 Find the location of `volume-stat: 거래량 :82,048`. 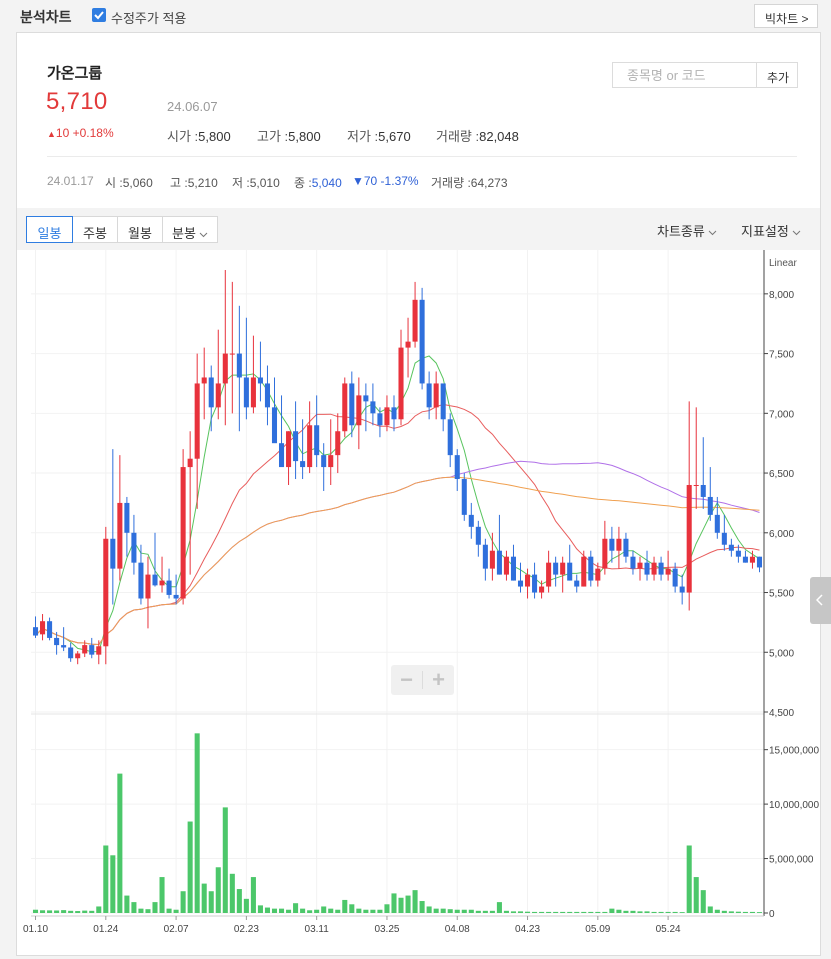

volume-stat: 거래량 :82,048 is located at coordinates (477, 136).